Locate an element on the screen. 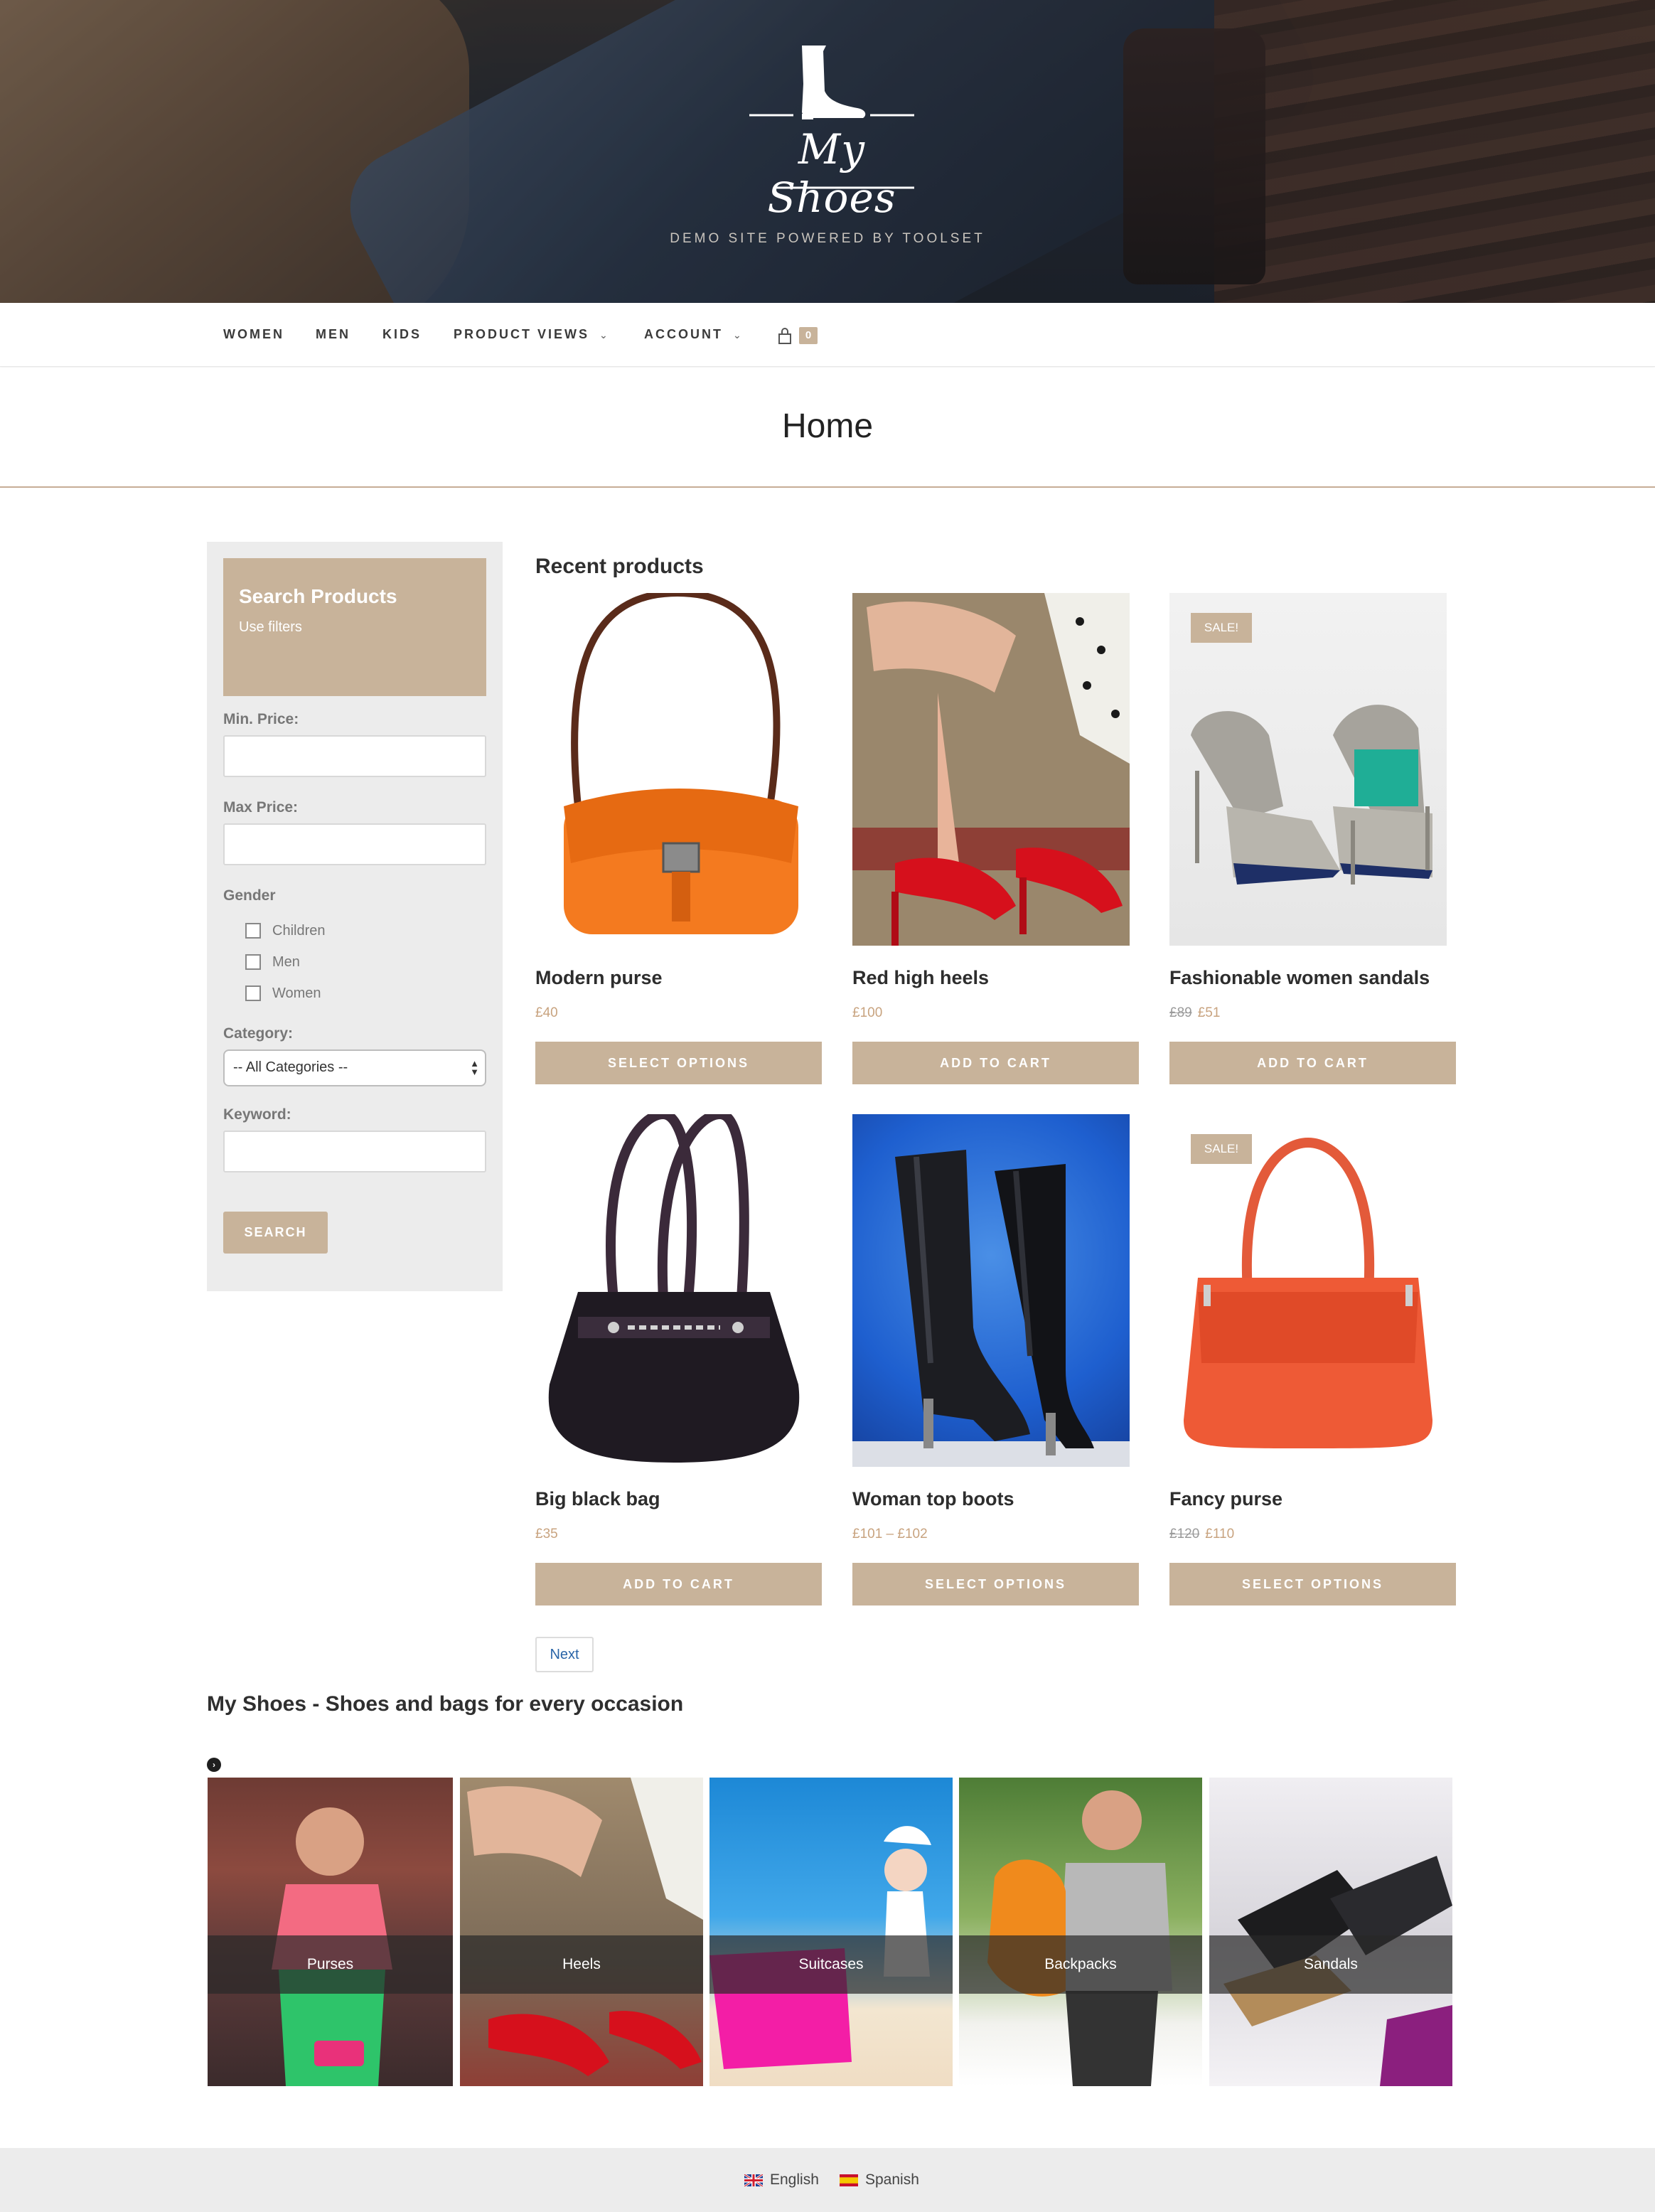 The width and height of the screenshot is (1655, 2212). language-switch-english: English is located at coordinates (781, 2180).